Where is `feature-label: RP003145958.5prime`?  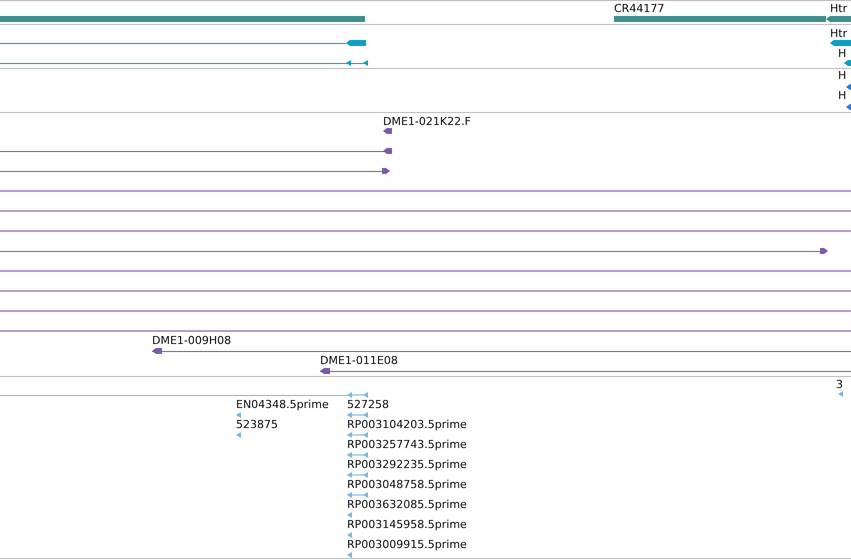 feature-label: RP003145958.5prime is located at coordinates (407, 524).